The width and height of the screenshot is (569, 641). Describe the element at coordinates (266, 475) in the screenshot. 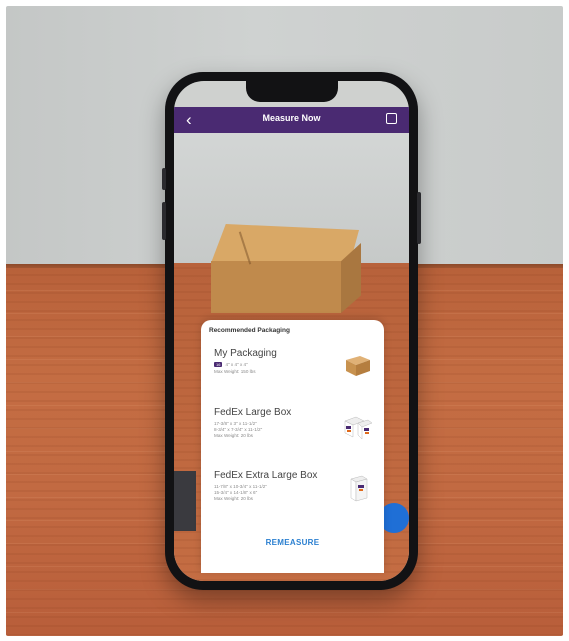

I see `package-name: FedEx Extra Large Box` at that location.